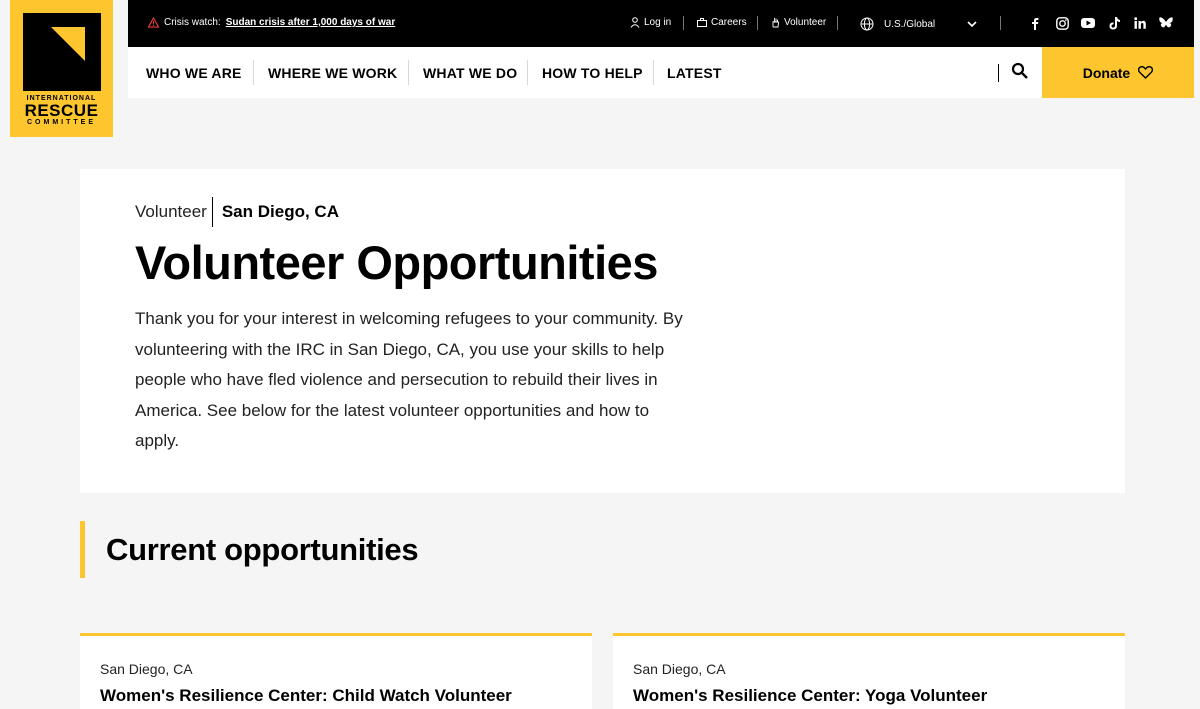 The width and height of the screenshot is (1200, 709). I want to click on bluesky-icon, so click(1166, 23).